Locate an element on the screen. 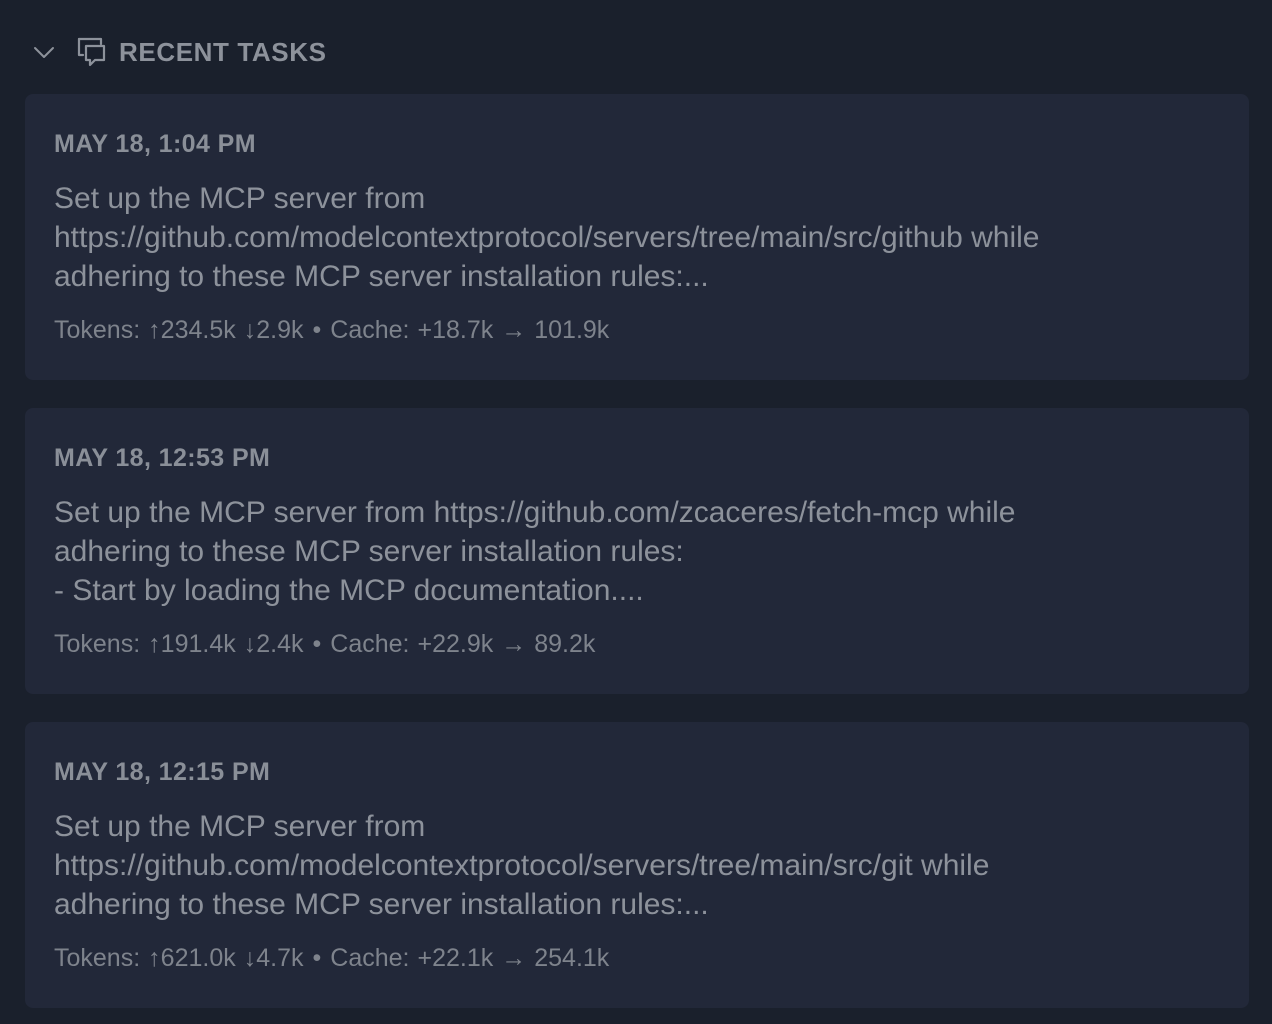  section-title: RECENT TASKS is located at coordinates (223, 51).